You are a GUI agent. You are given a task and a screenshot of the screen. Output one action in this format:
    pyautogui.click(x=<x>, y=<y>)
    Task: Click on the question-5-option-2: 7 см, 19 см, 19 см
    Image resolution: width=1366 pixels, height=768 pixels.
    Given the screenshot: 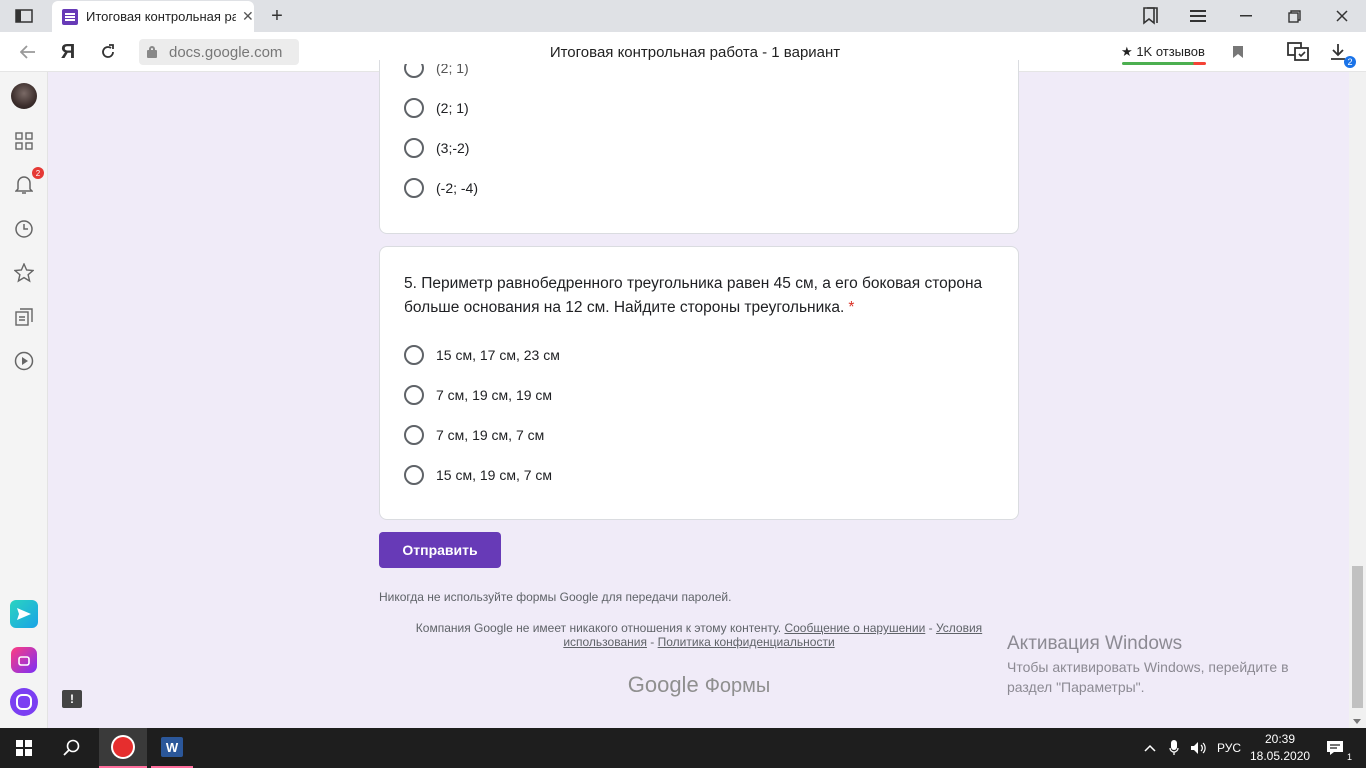 What is the action you would take?
    pyautogui.click(x=478, y=395)
    